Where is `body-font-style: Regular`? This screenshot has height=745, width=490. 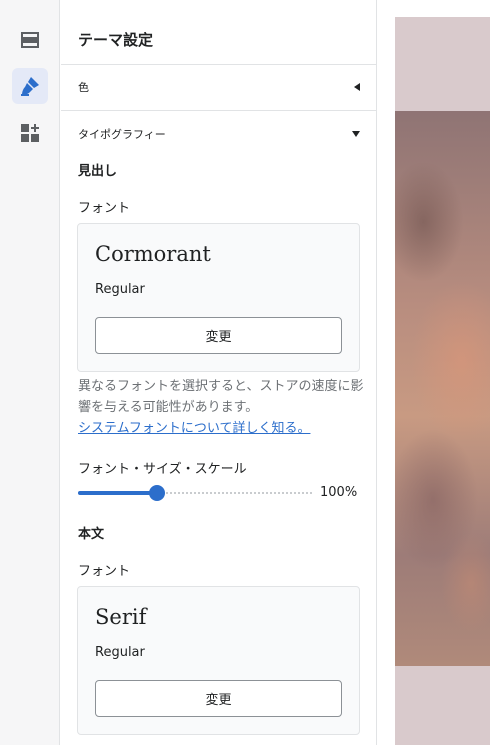
body-font-style: Regular is located at coordinates (120, 652).